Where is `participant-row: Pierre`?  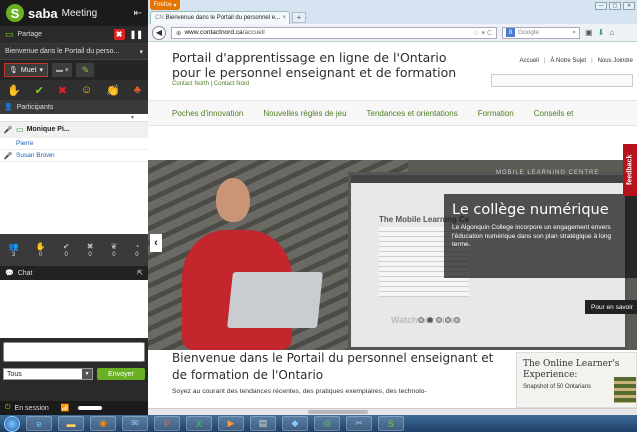 participant-row: Pierre is located at coordinates (74, 144).